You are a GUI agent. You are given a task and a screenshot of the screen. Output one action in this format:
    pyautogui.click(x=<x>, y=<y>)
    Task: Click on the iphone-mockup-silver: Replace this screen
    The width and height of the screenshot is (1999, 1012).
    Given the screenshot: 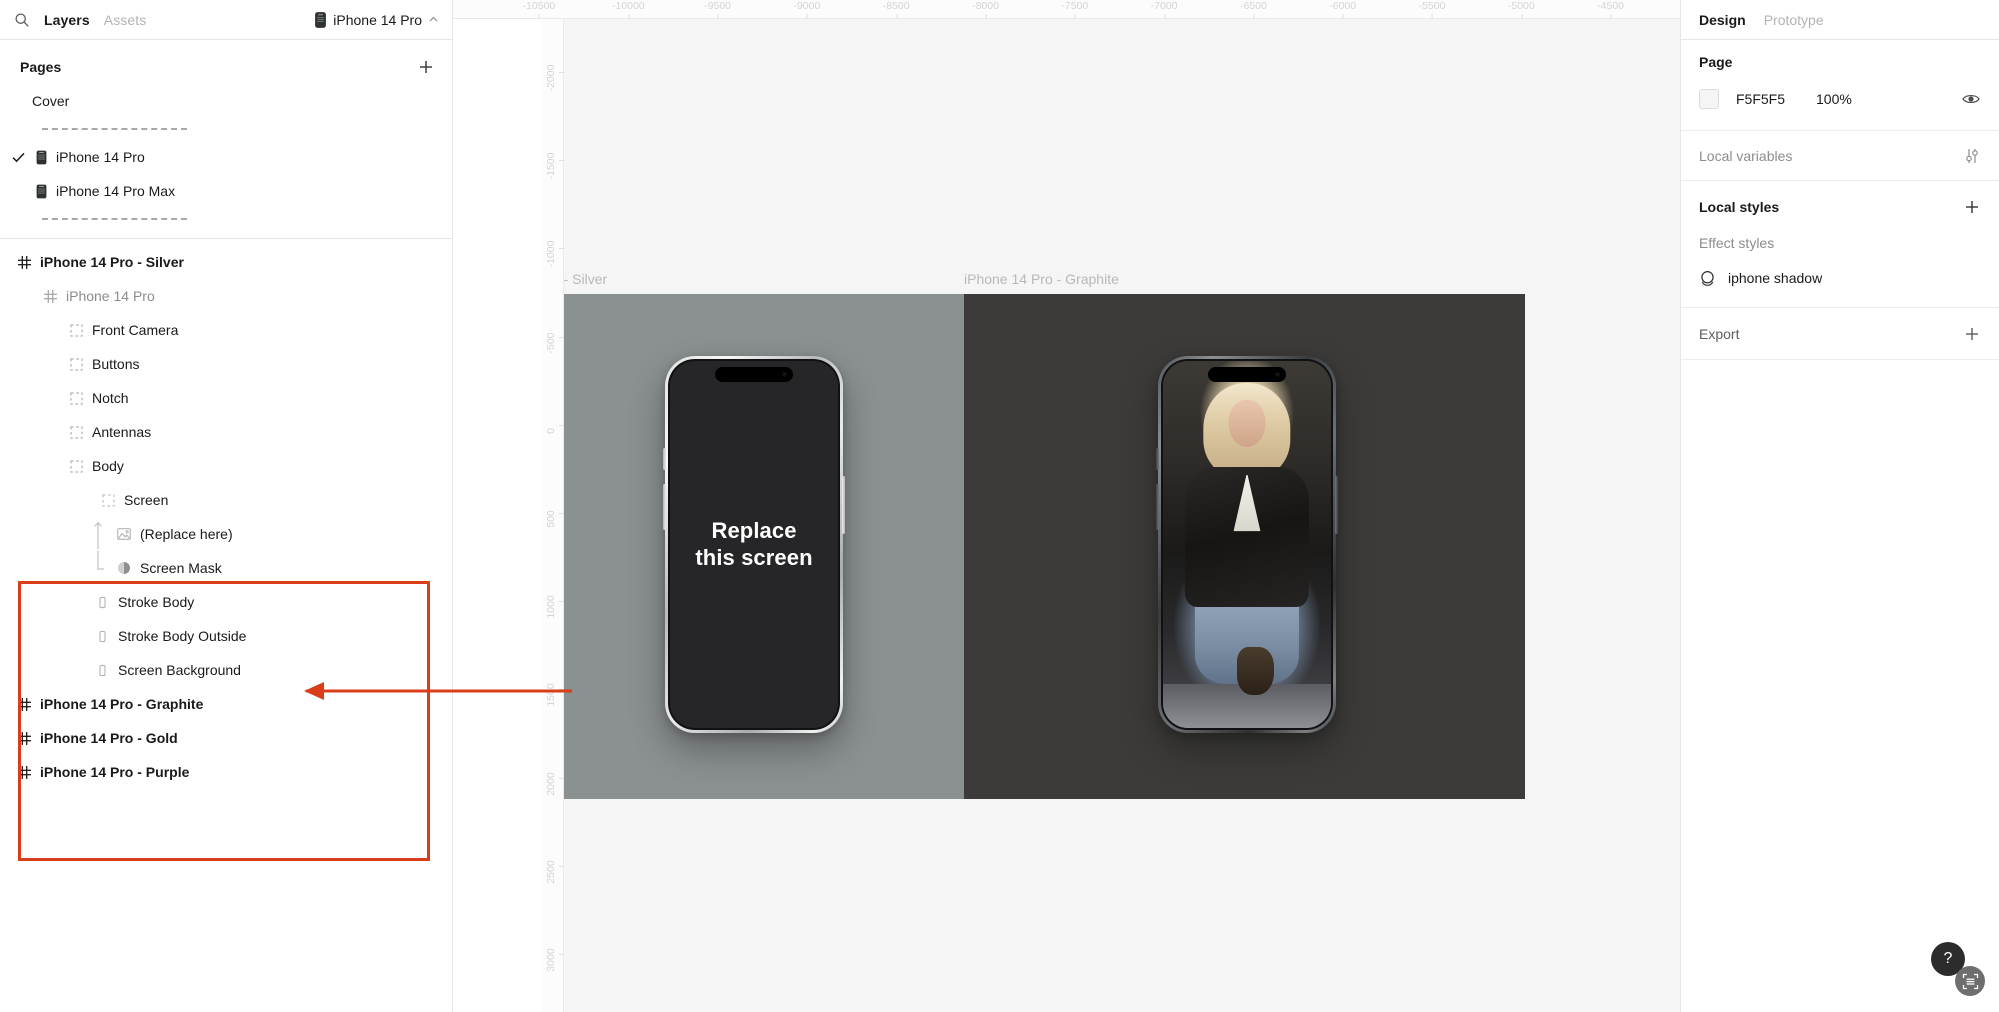 What is the action you would take?
    pyautogui.click(x=754, y=544)
    